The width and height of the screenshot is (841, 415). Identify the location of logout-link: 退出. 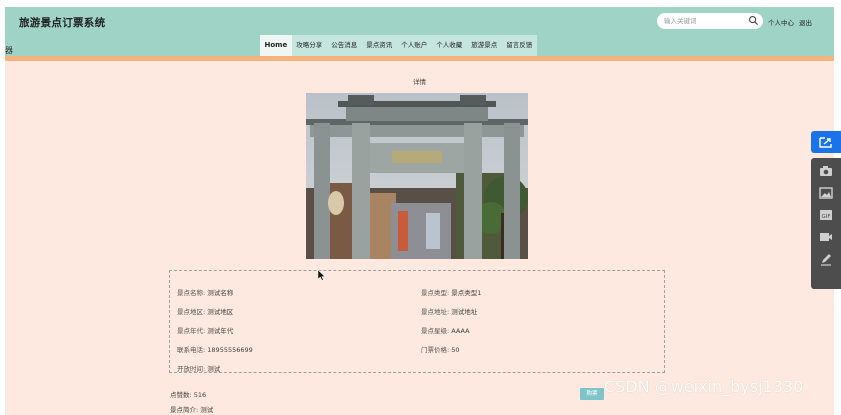
(805, 22).